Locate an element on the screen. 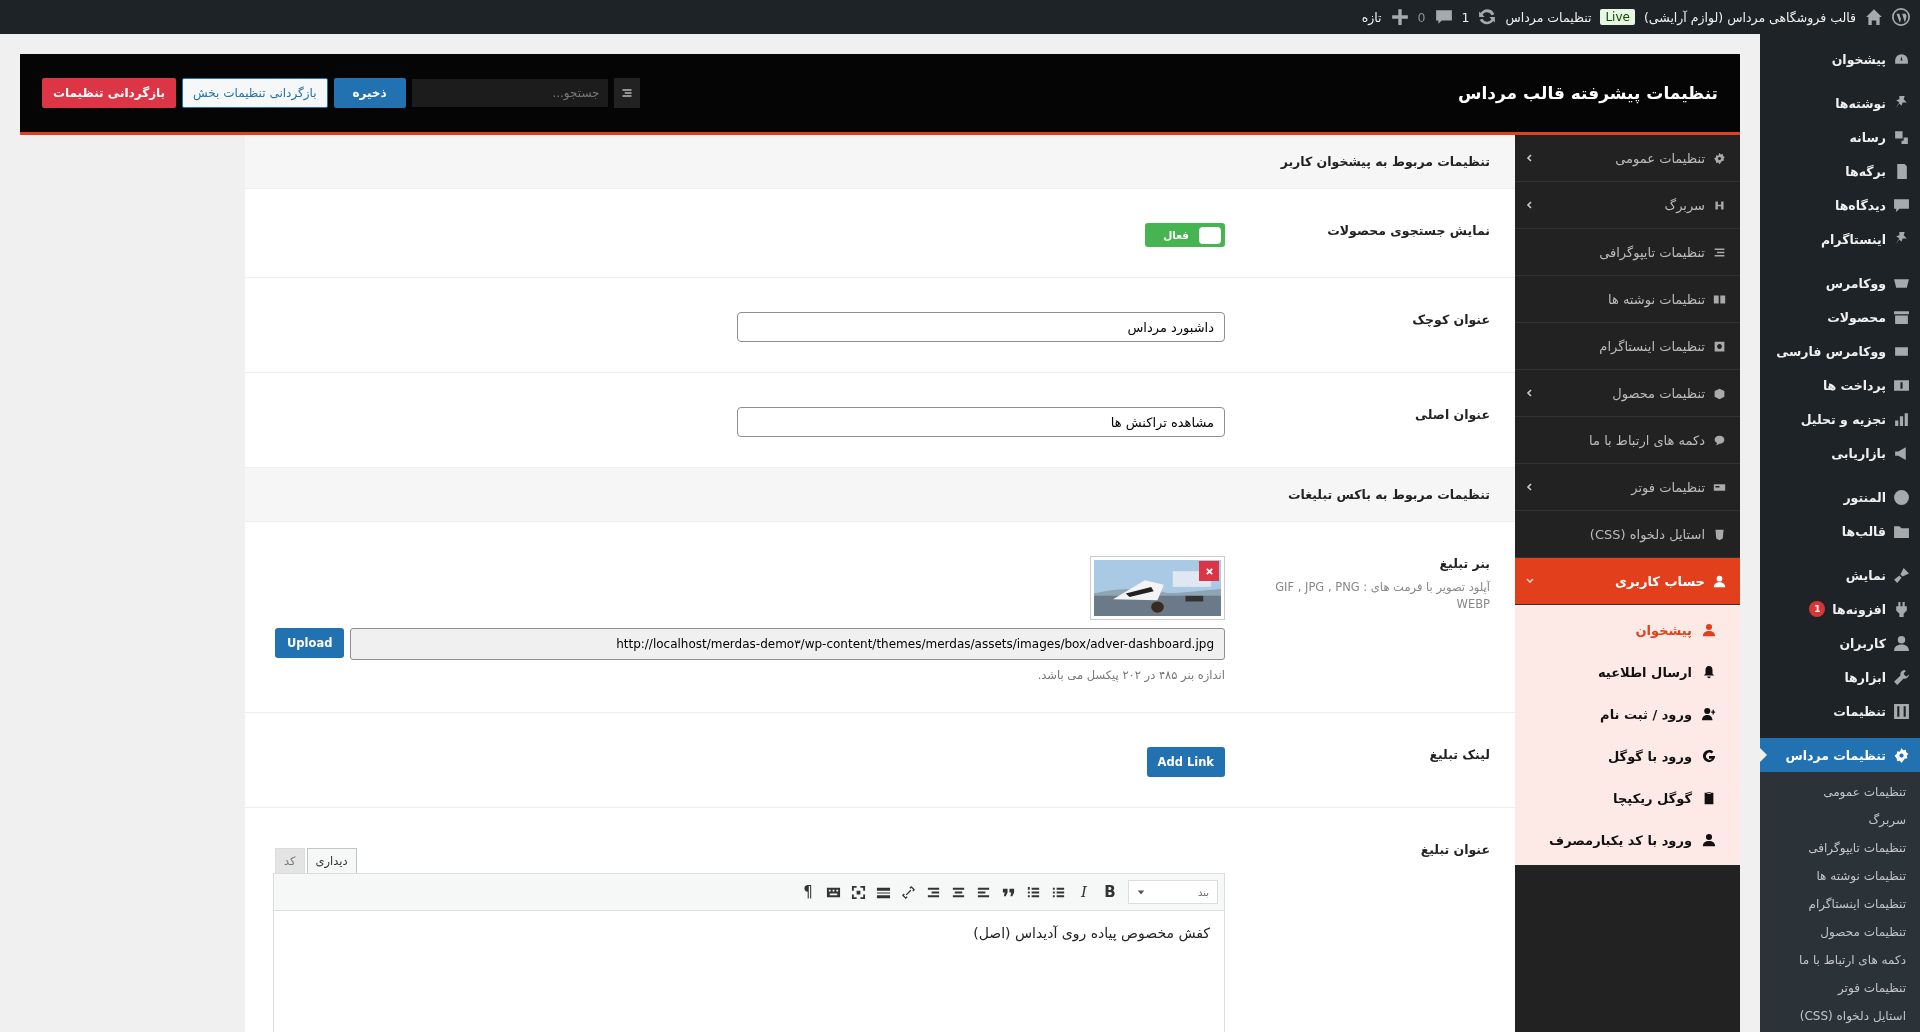 This screenshot has height=1032, width=1920. heading-icon is located at coordinates (1719, 205).